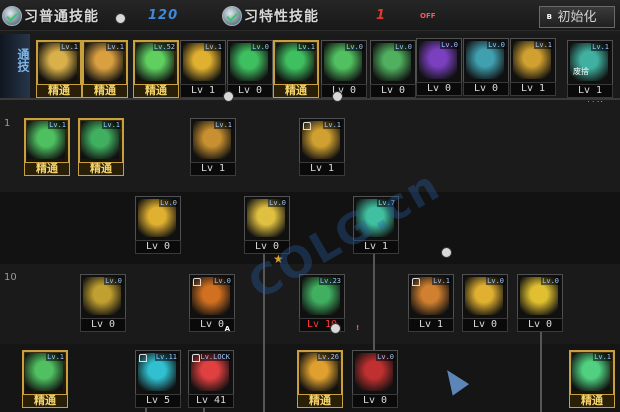  I want to click on skill-mini-level: Lv.7, so click(386, 203).